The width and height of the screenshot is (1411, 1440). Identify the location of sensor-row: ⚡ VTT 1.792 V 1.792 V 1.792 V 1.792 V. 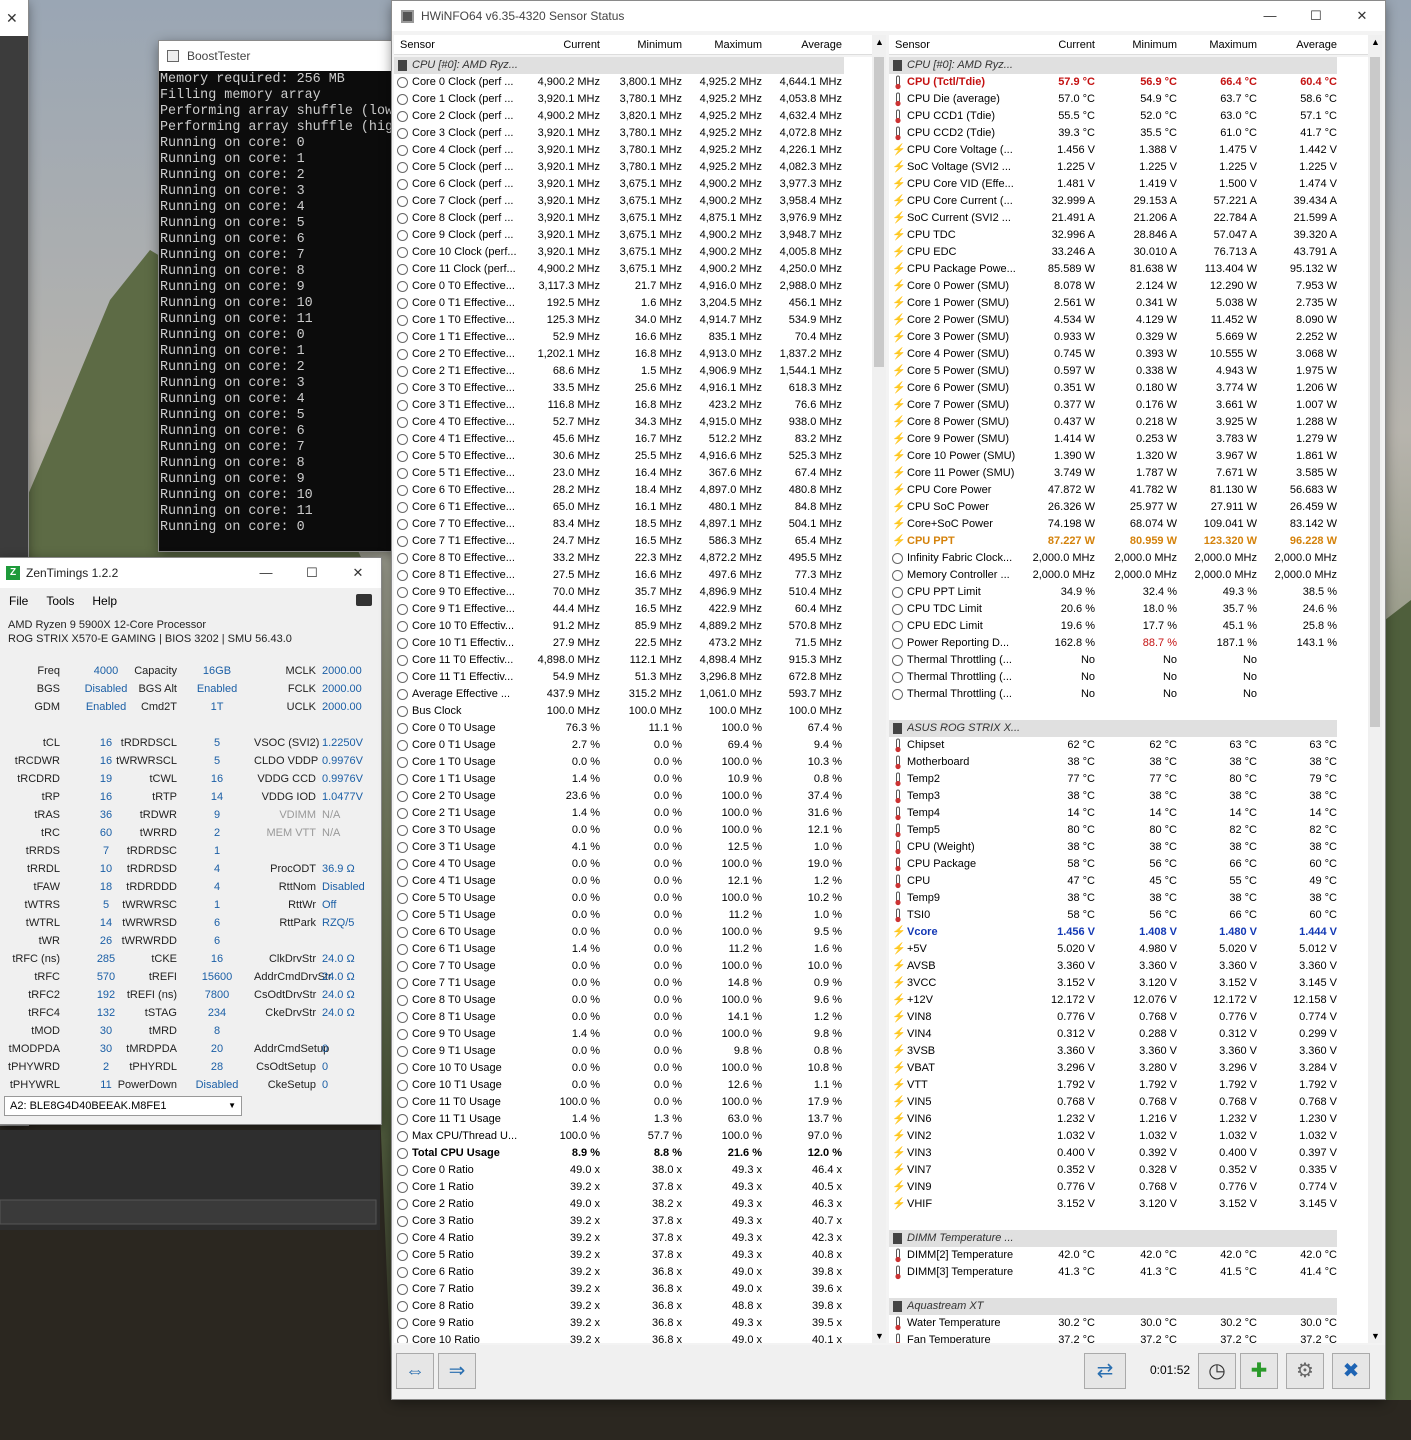
(1113, 1085).